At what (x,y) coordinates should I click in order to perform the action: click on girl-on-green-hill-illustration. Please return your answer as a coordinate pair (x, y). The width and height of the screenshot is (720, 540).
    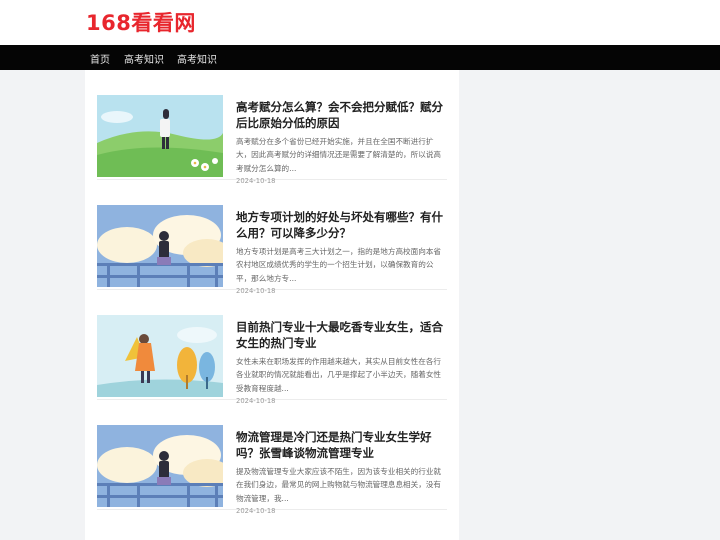
    Looking at the image, I should click on (160, 136).